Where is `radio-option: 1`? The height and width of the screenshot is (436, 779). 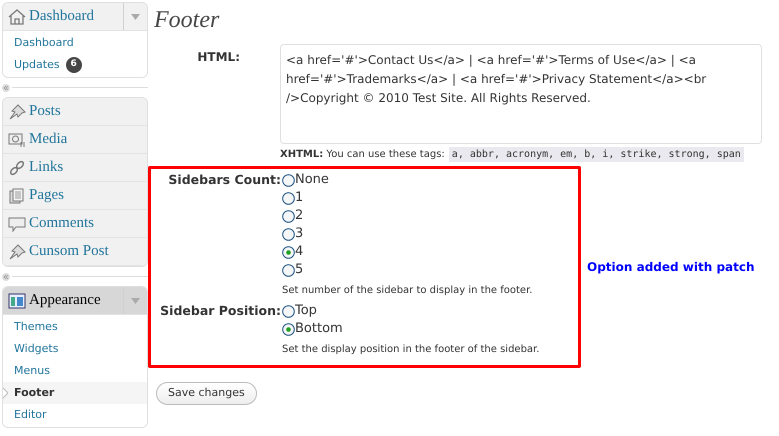 radio-option: 1 is located at coordinates (407, 198).